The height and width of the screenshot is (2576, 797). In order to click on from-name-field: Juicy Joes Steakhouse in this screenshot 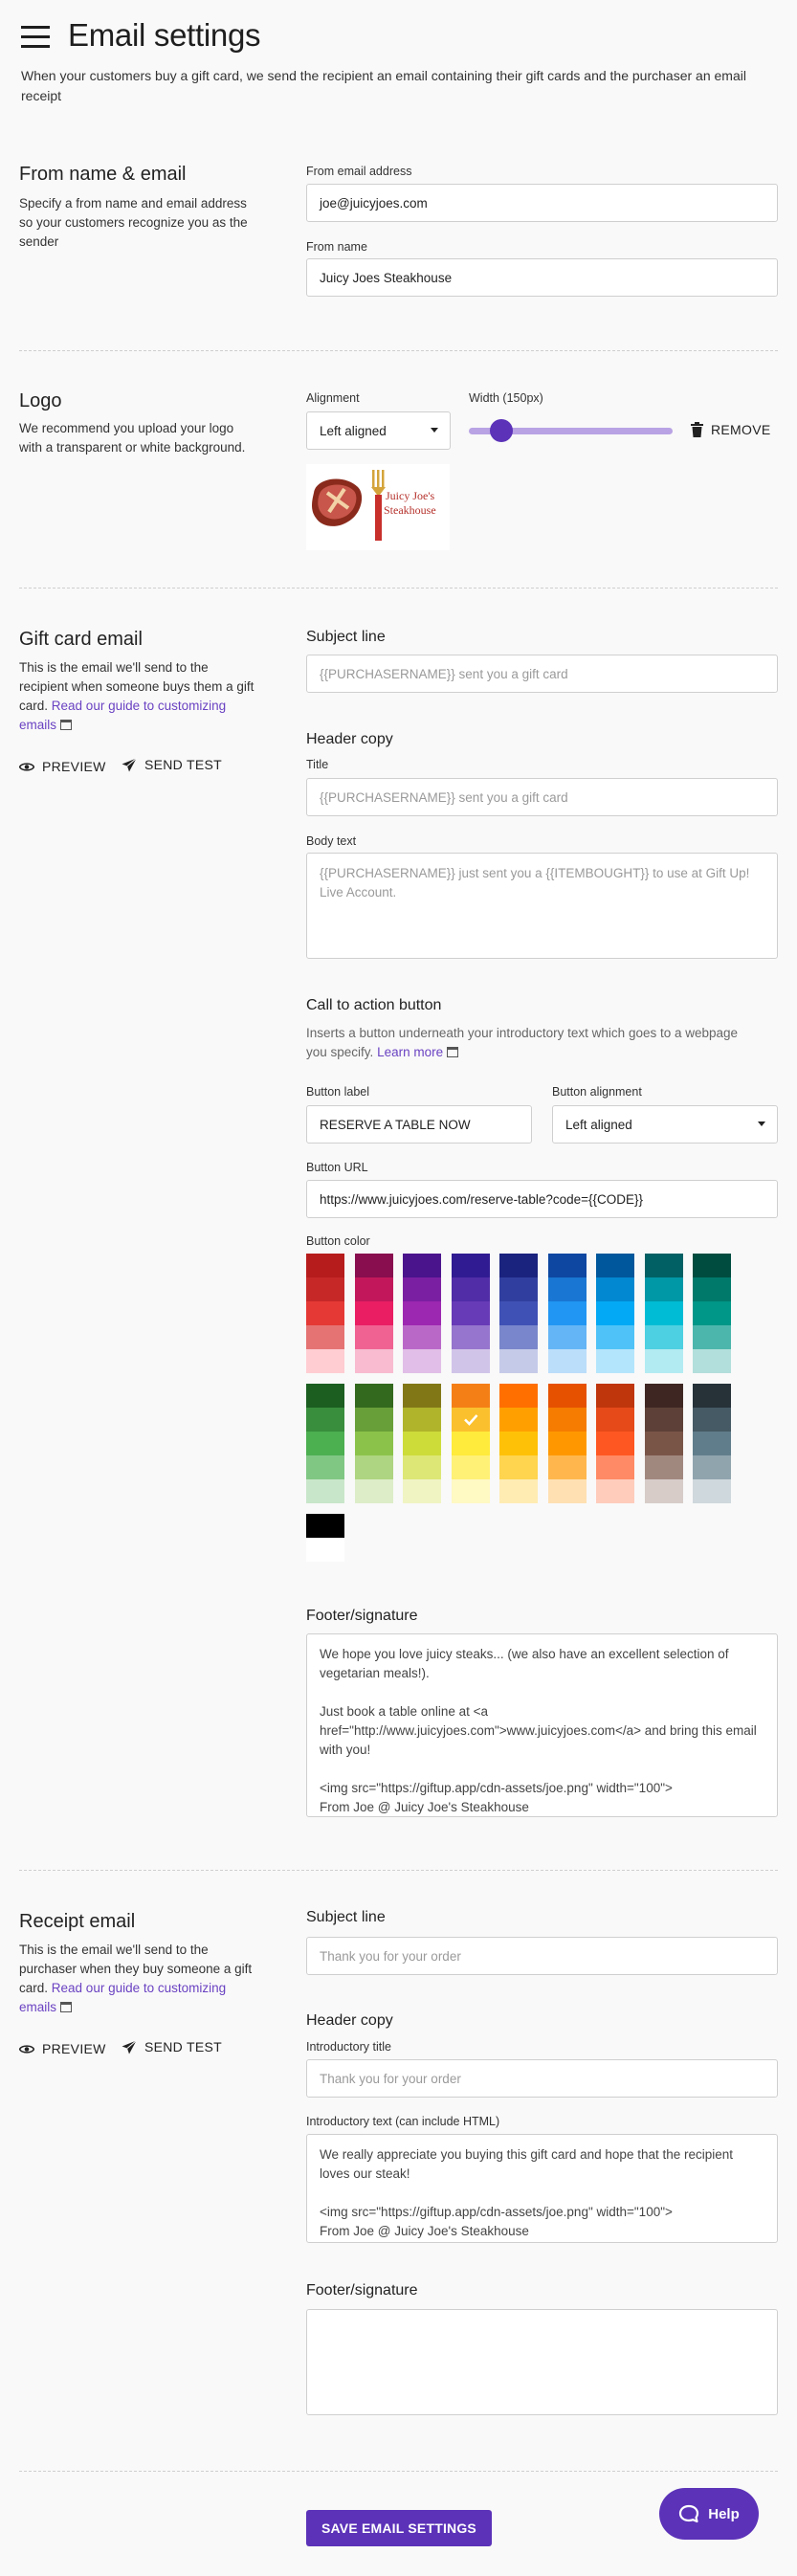, I will do `click(542, 277)`.